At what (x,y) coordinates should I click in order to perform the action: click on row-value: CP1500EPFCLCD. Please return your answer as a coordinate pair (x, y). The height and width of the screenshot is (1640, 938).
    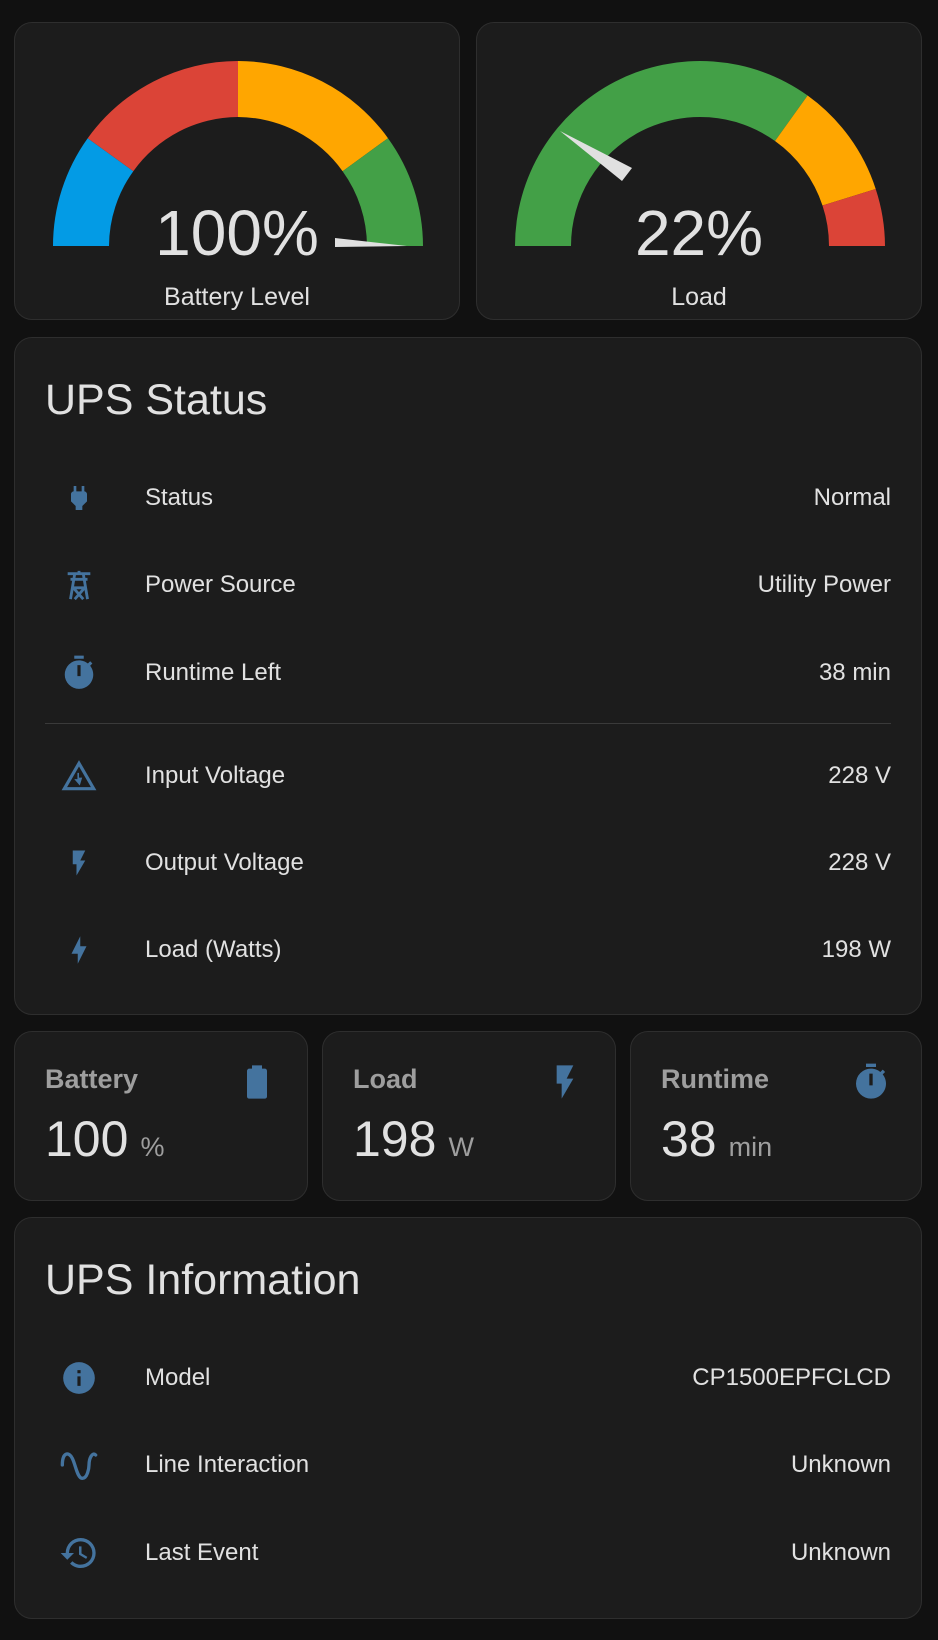
    Looking at the image, I should click on (791, 1377).